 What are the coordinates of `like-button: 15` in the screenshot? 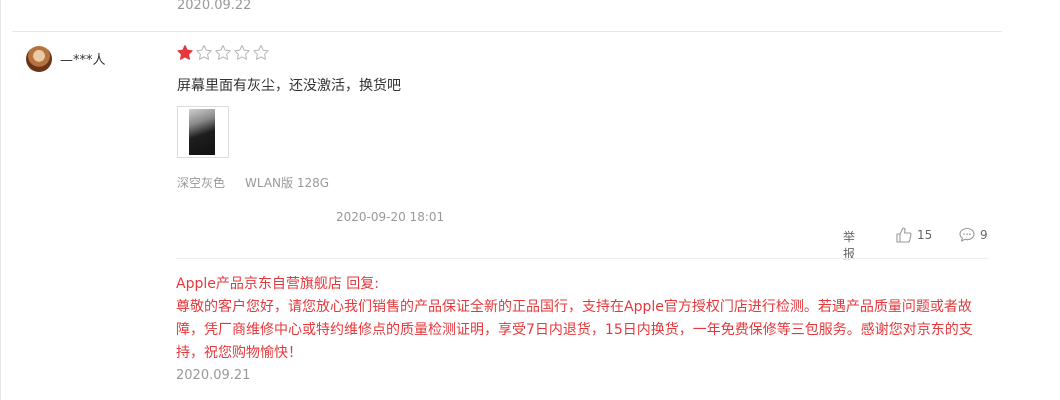 It's located at (913, 235).